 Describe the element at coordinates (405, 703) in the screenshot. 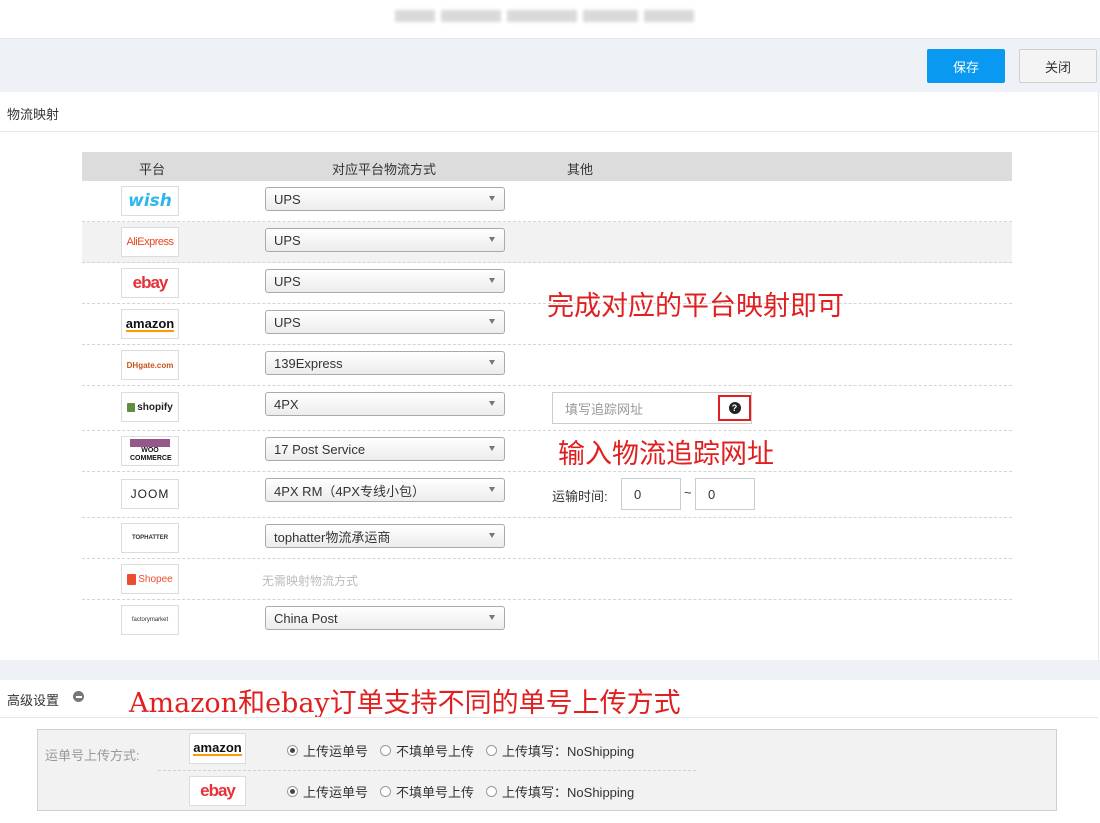

I see `annotation-upload-hint: Amazon和ebay订单支持不同的单号上传方式` at that location.